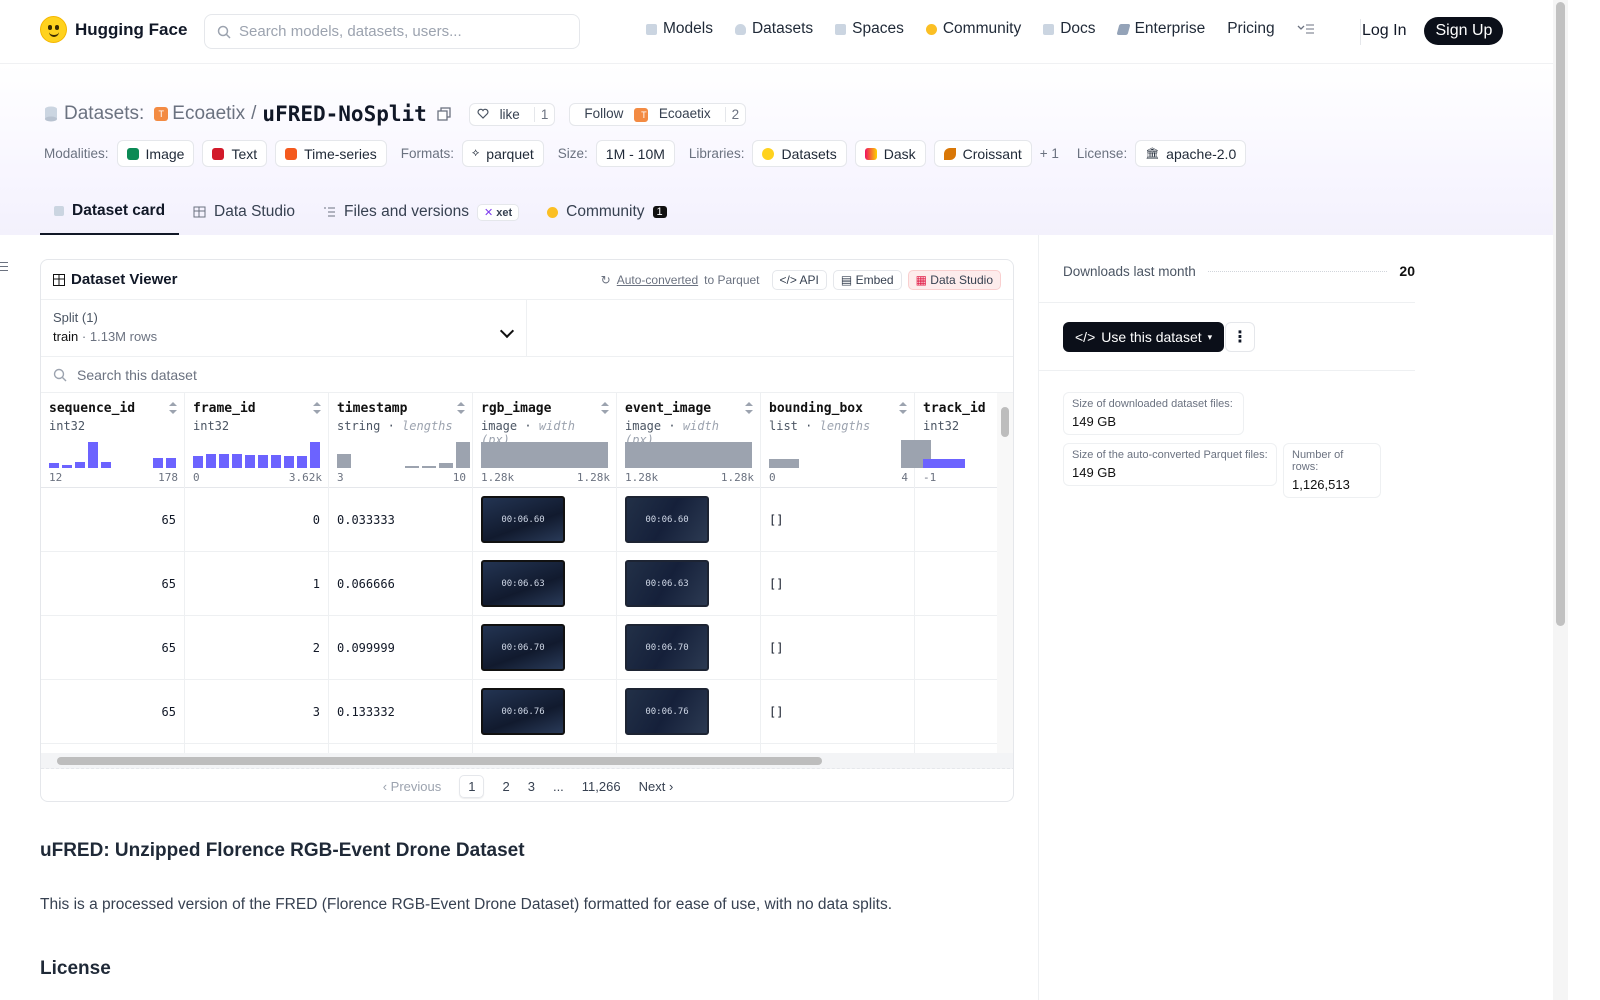 The width and height of the screenshot is (1600, 1000). What do you see at coordinates (155, 153) in the screenshot?
I see `tag-image: Image` at bounding box center [155, 153].